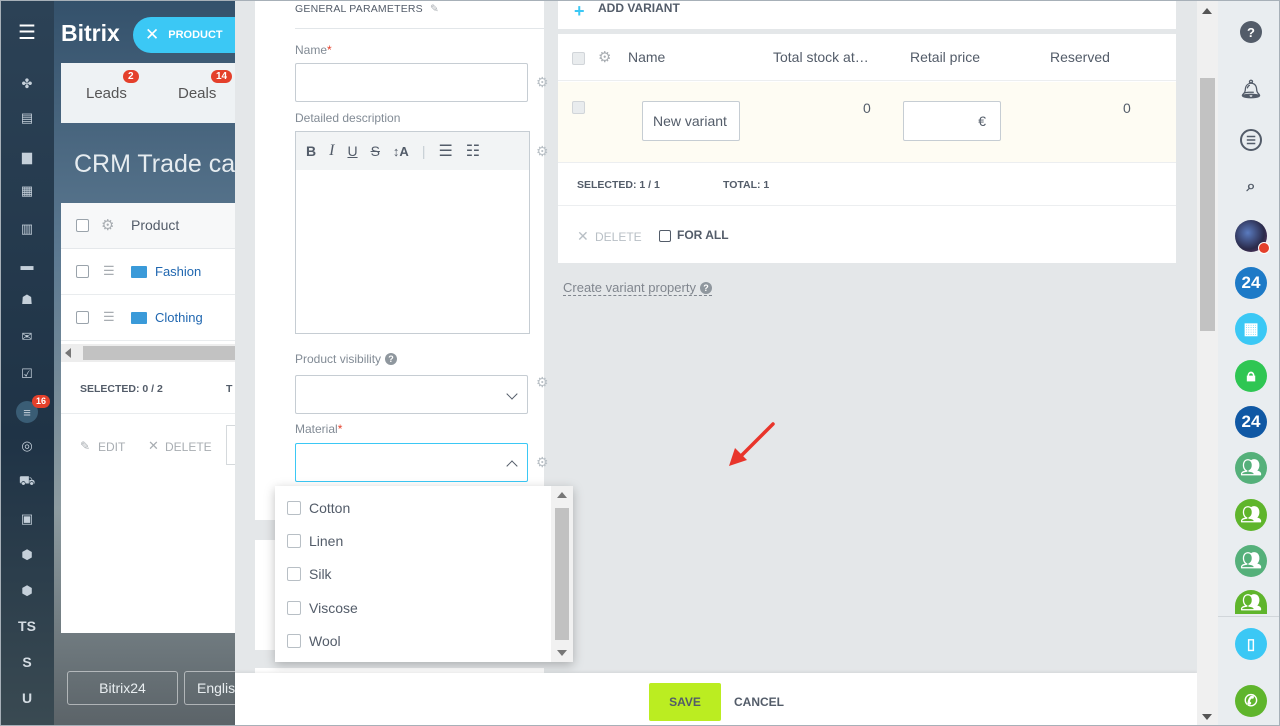 The image size is (1280, 726). I want to click on column-reserved: Reserved, so click(1080, 57).